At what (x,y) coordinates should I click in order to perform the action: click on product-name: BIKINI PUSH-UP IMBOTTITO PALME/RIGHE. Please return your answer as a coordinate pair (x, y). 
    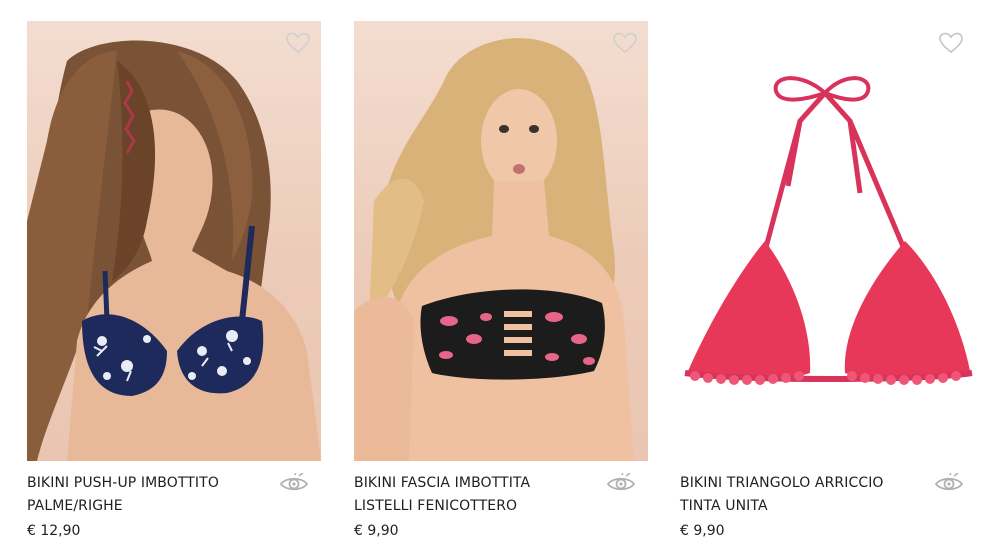
    Looking at the image, I should click on (147, 495).